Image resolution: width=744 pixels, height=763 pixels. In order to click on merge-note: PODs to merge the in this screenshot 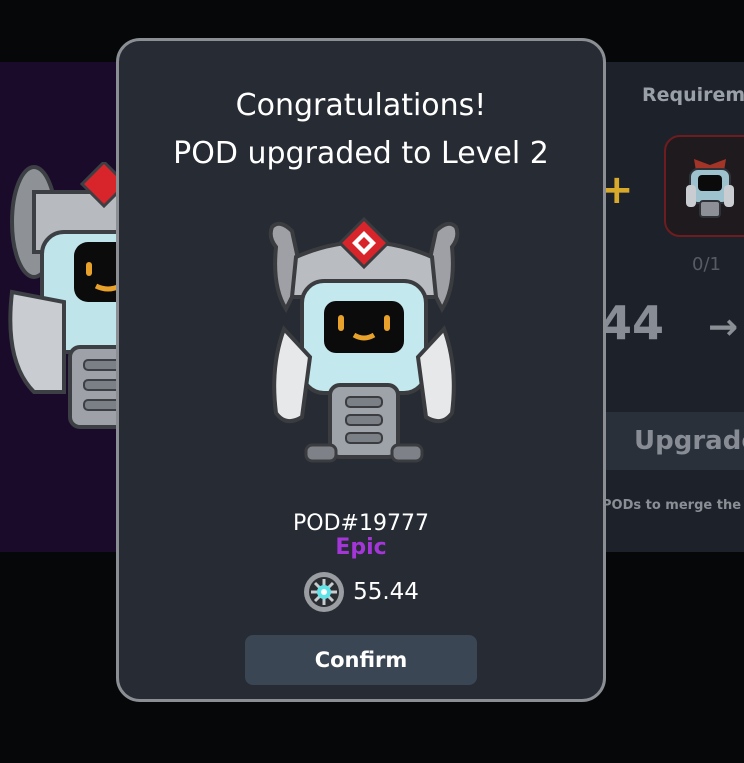, I will do `click(672, 505)`.